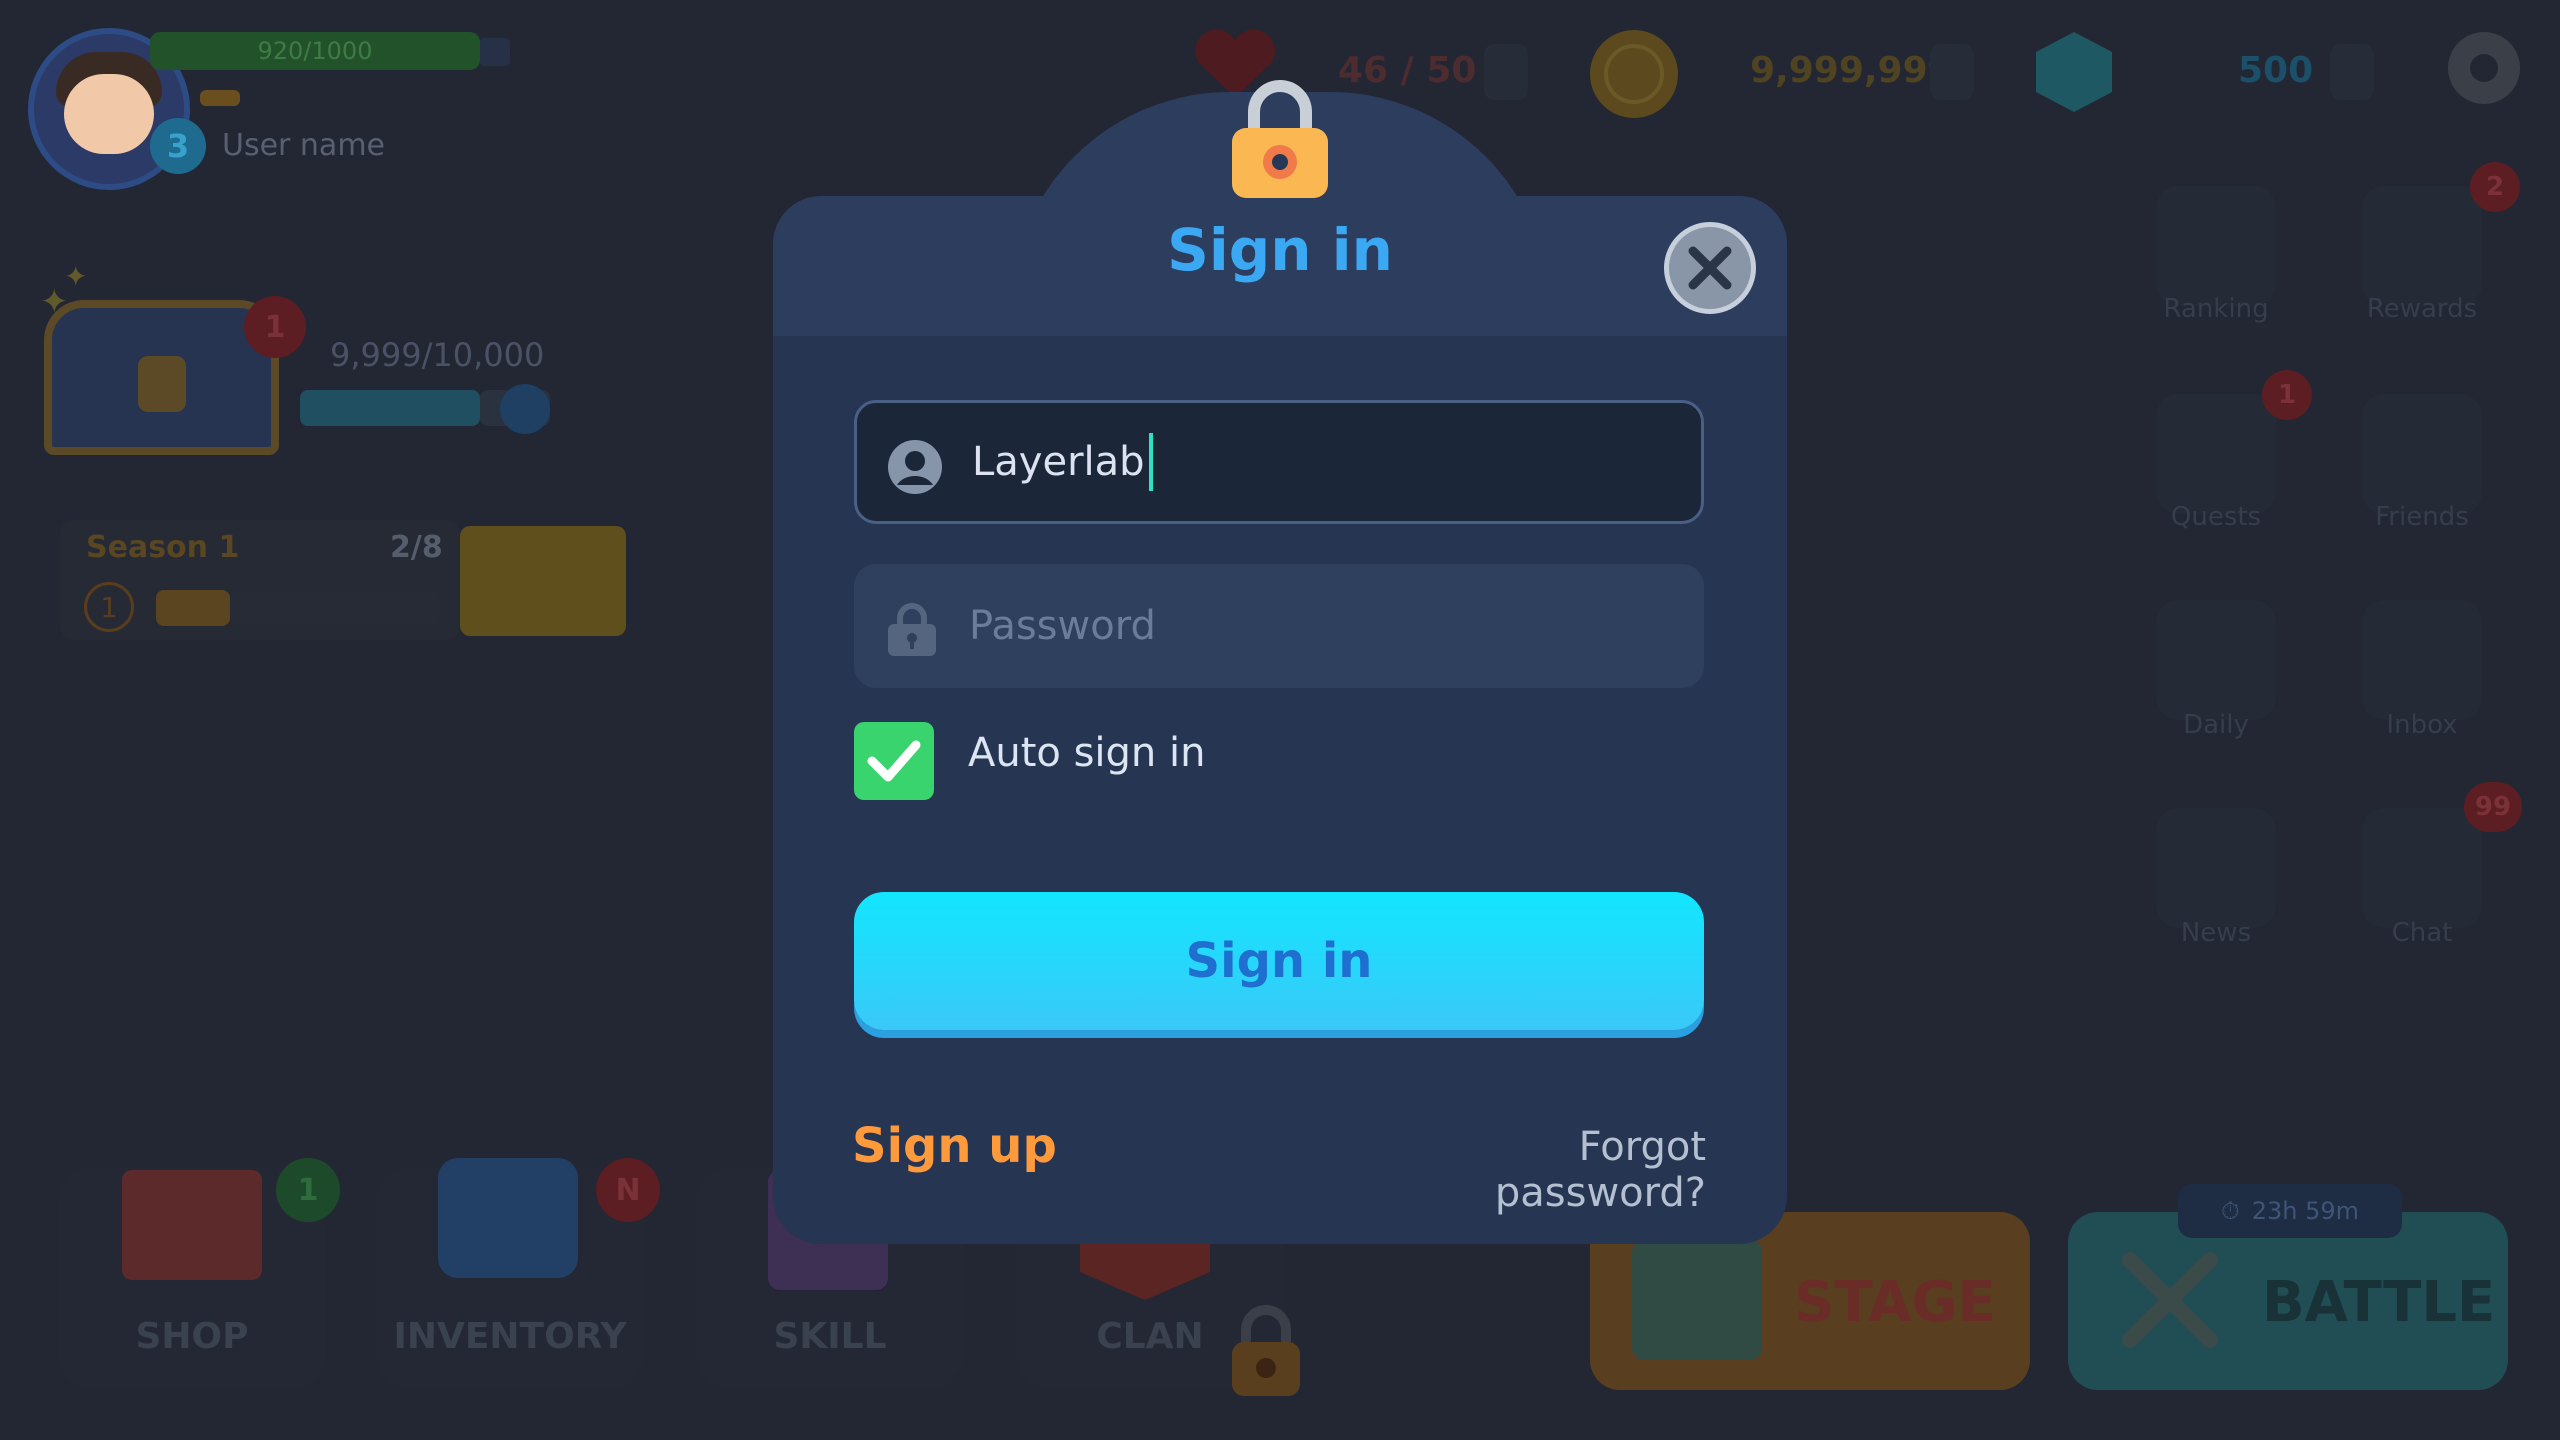 The height and width of the screenshot is (1440, 2560). What do you see at coordinates (163, 547) in the screenshot?
I see `season-title: Season 1` at bounding box center [163, 547].